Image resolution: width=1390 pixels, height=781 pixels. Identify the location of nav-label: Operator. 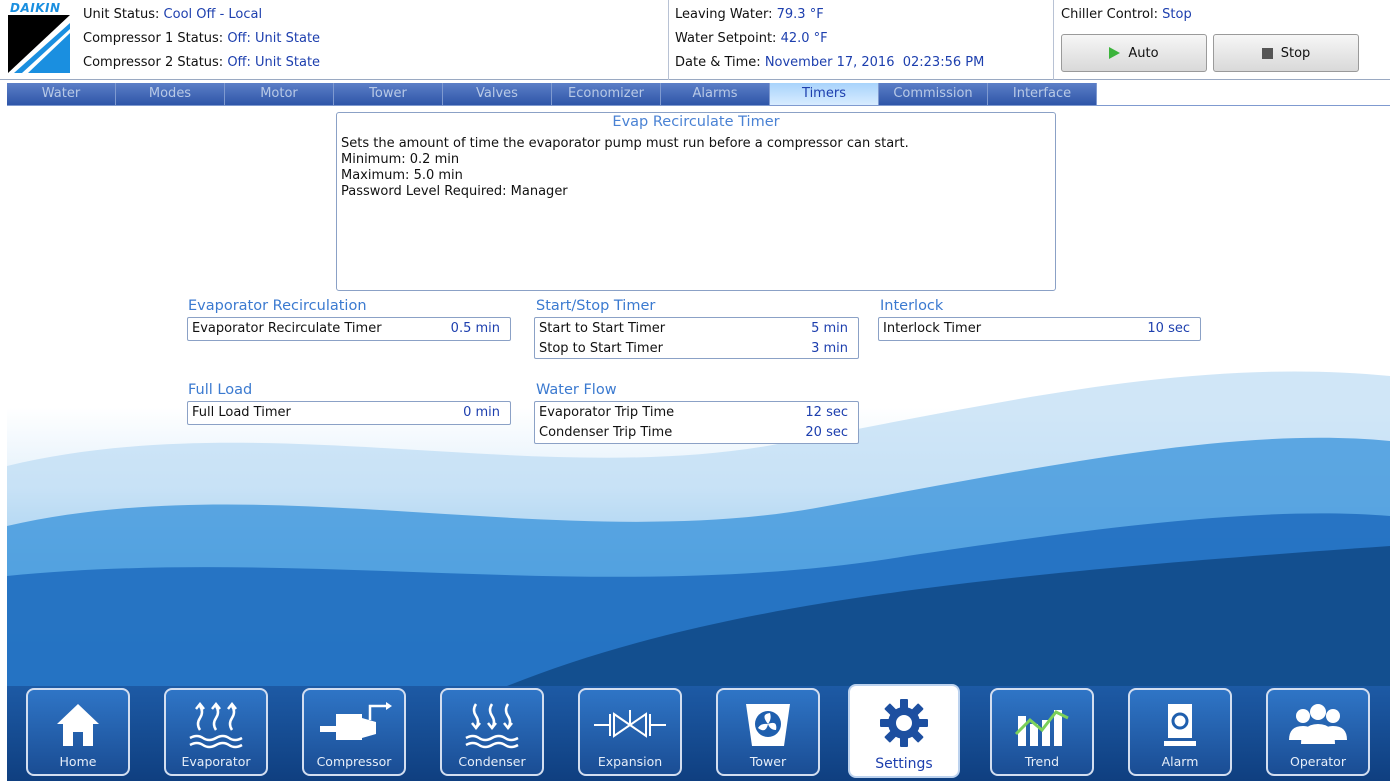
(1318, 761).